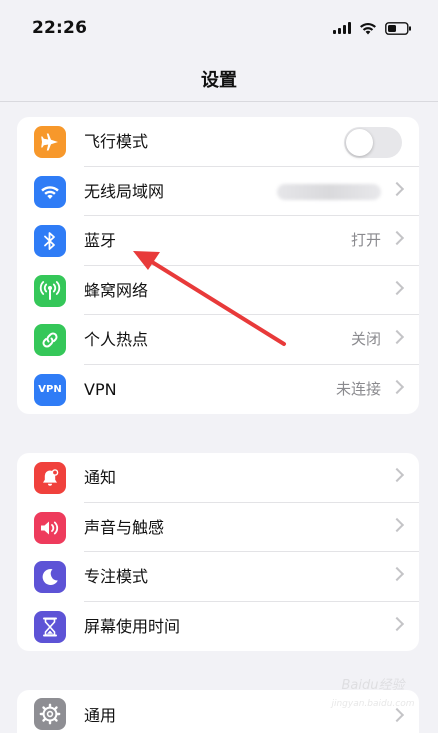 The height and width of the screenshot is (733, 438). I want to click on annotation-arrow, so click(209, 298).